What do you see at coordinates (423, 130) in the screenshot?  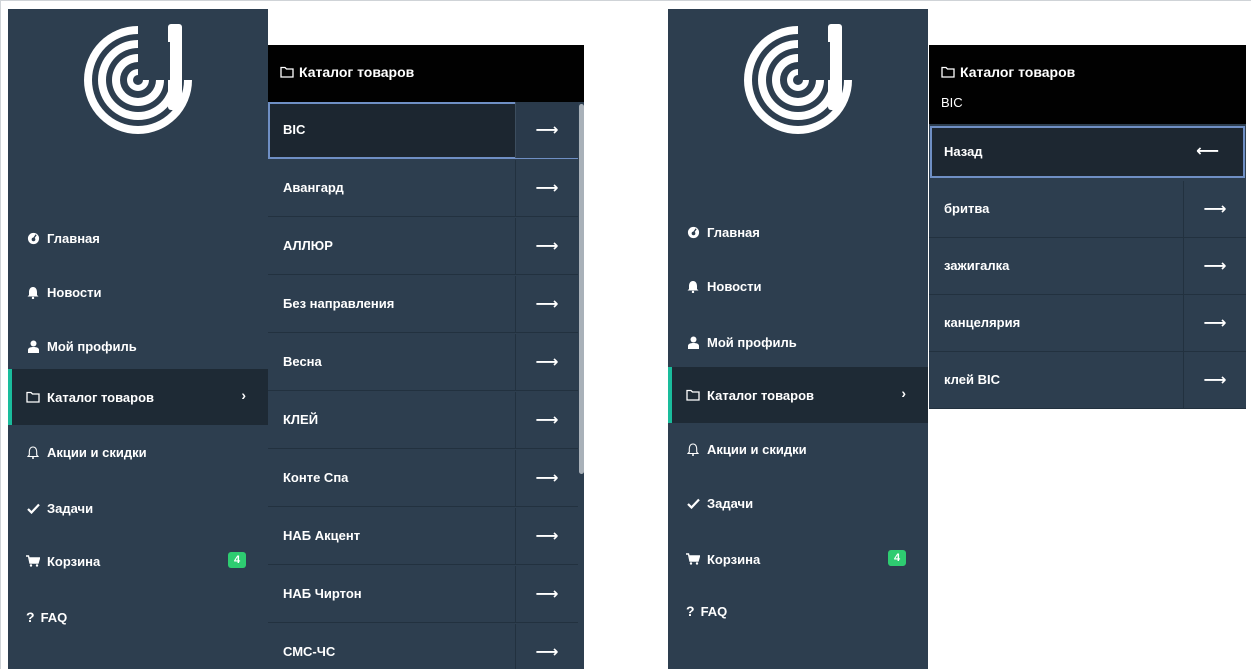 I see `catalog-item-bic: BIC ⟶` at bounding box center [423, 130].